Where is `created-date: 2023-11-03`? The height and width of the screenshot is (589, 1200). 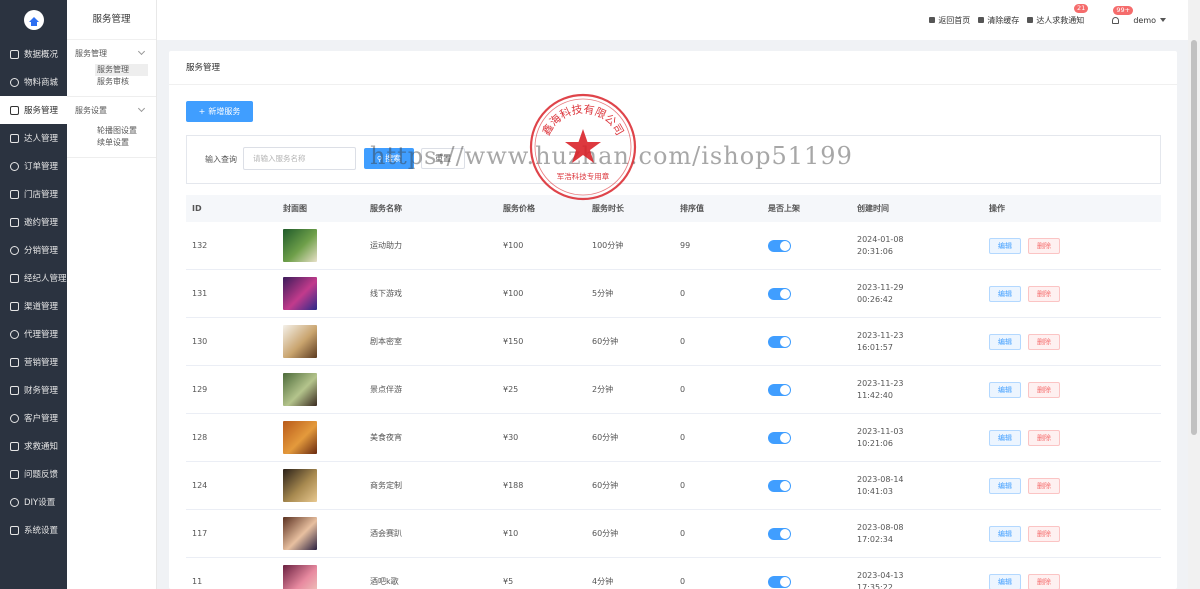 created-date: 2023-11-03 is located at coordinates (880, 431).